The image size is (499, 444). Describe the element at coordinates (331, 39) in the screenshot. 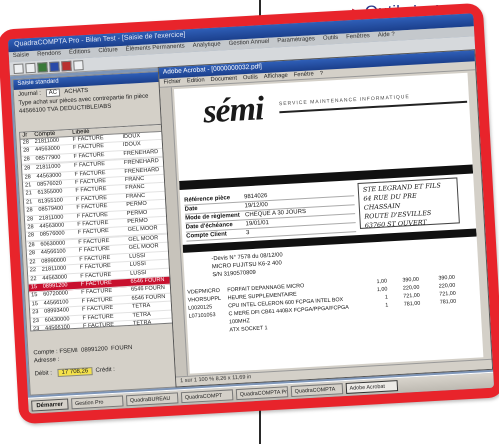

I see `menu-item: Outils` at that location.